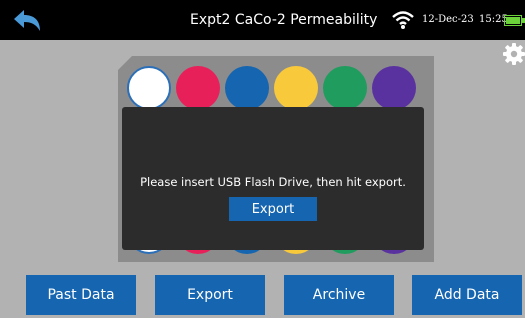 The height and width of the screenshot is (318, 525). Describe the element at coordinates (514, 54) in the screenshot. I see `settings-gear-icon` at that location.